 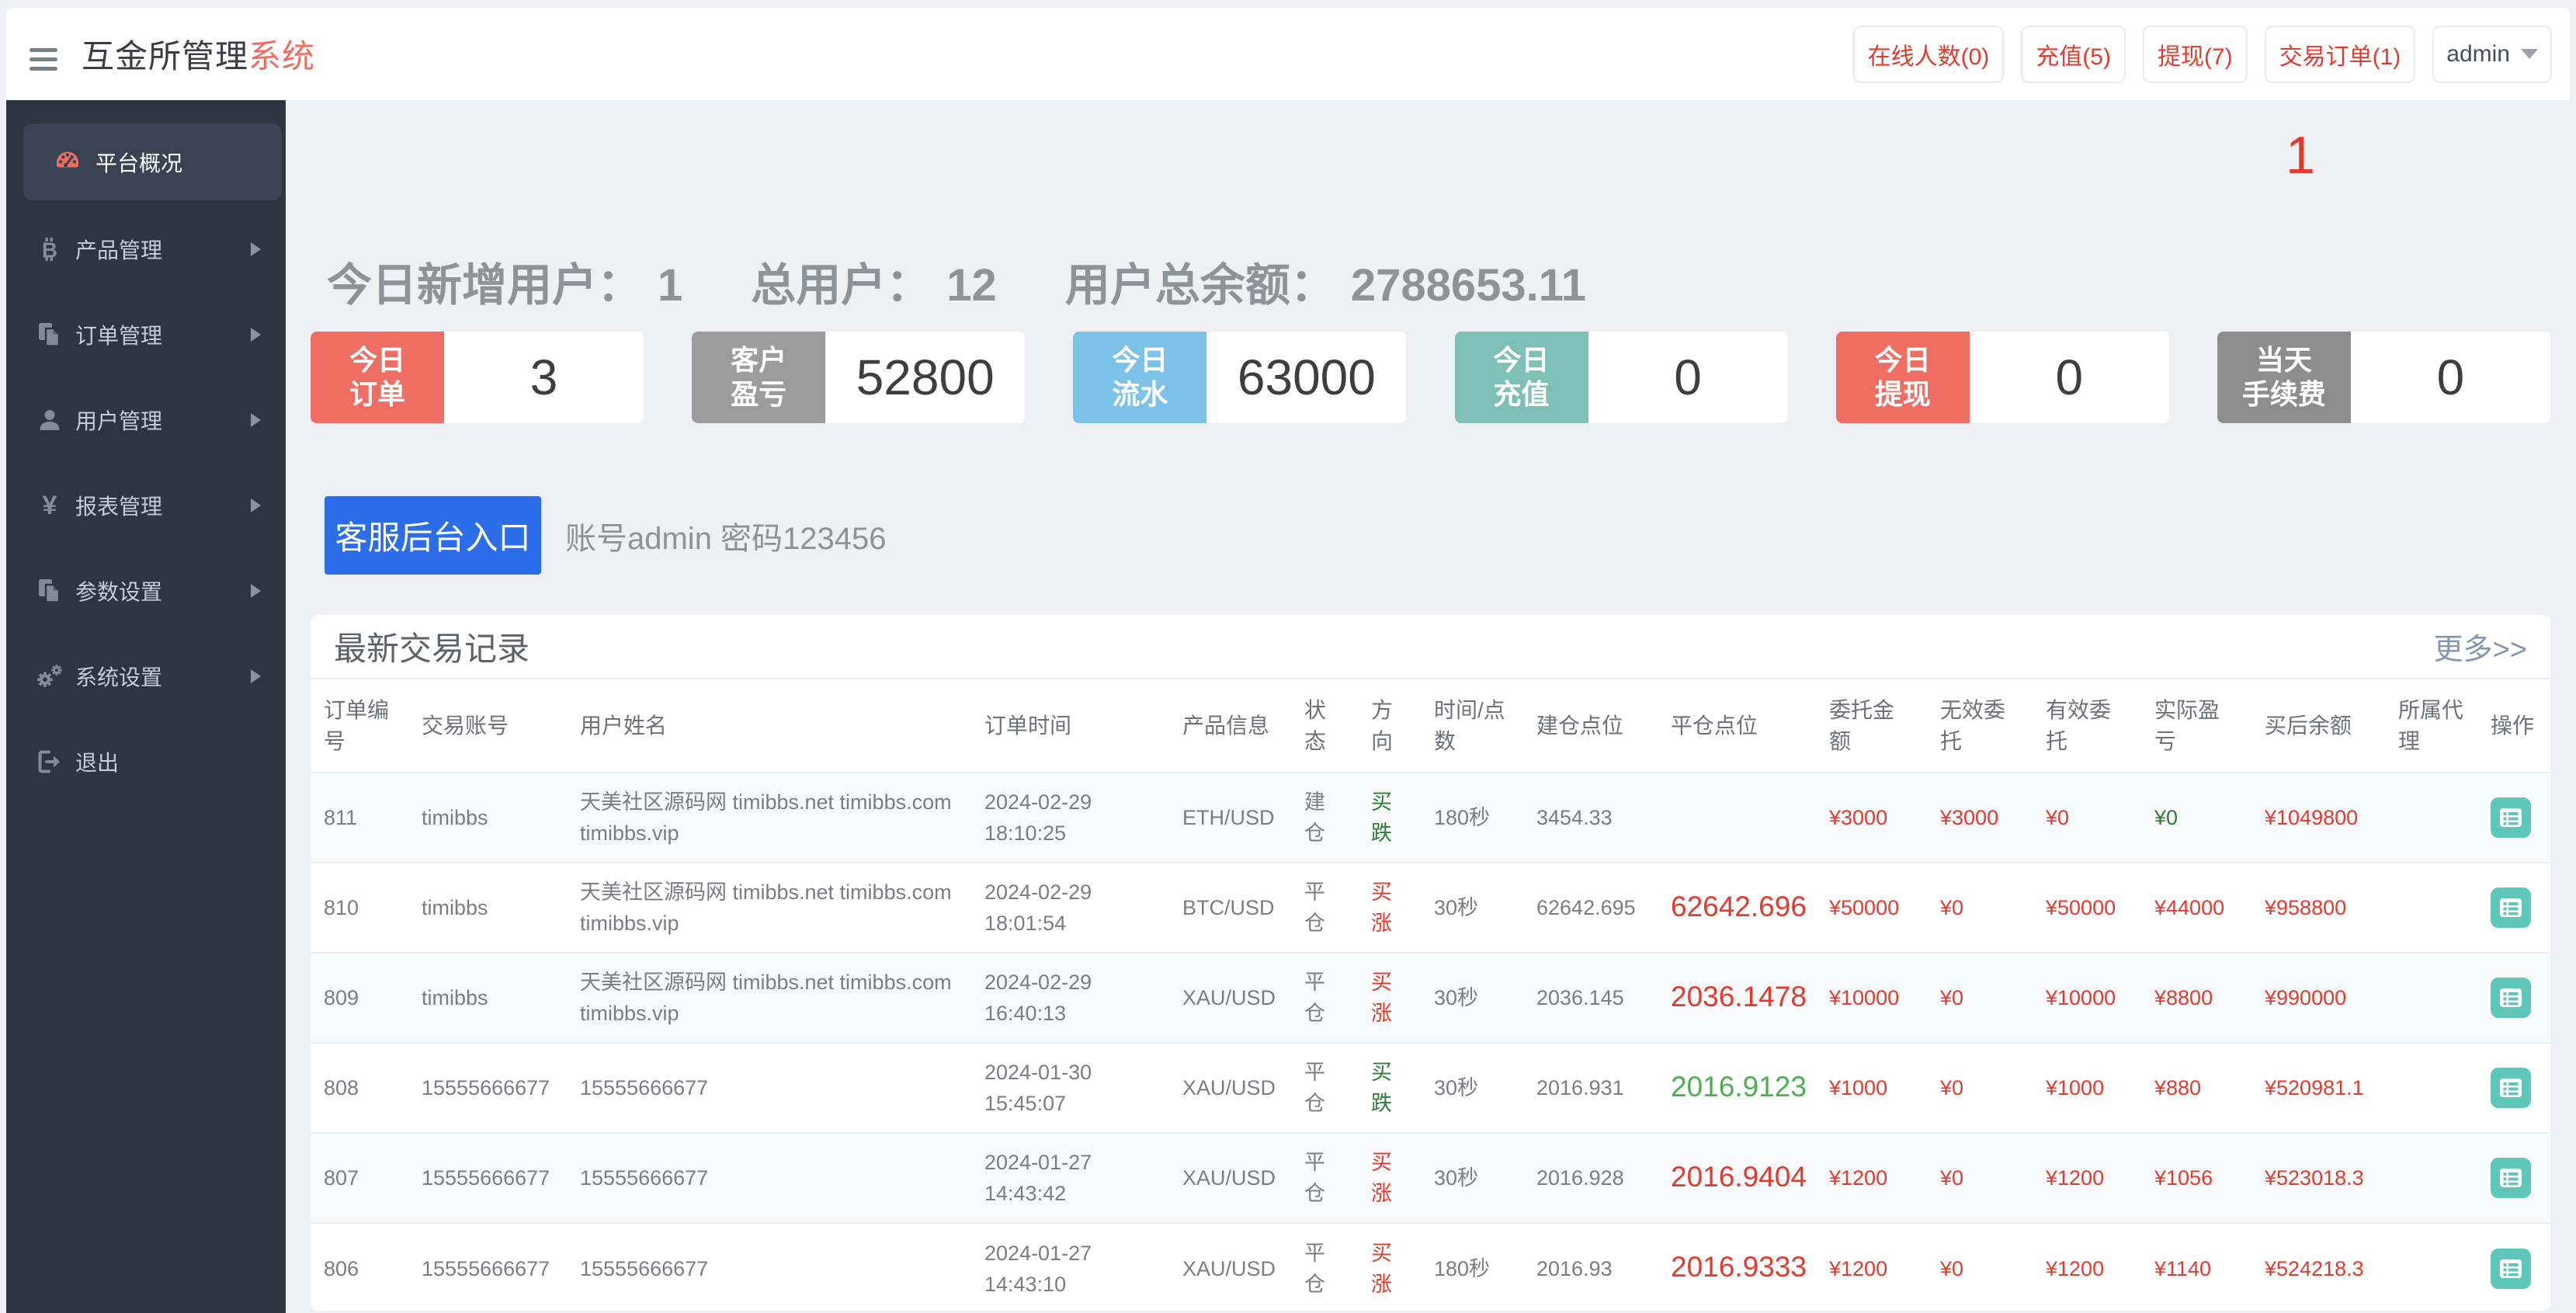 What do you see at coordinates (1980, 1266) in the screenshot?
I see `cell-invalid: ¥0` at bounding box center [1980, 1266].